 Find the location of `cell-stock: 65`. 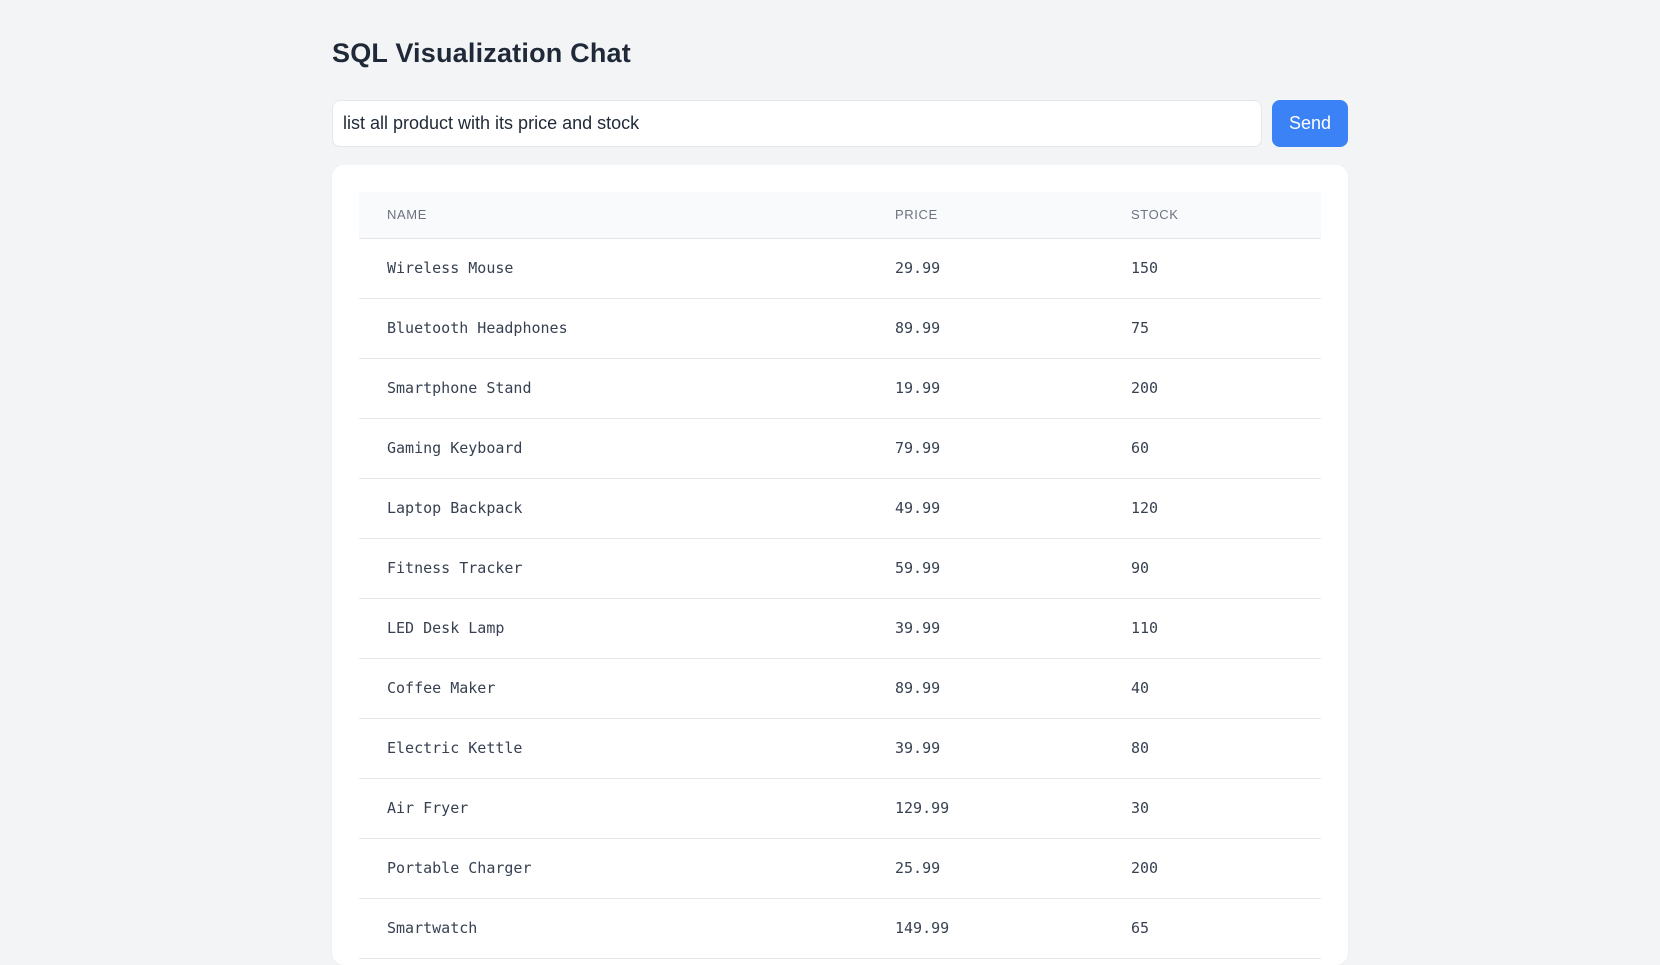

cell-stock: 65 is located at coordinates (1212, 928).